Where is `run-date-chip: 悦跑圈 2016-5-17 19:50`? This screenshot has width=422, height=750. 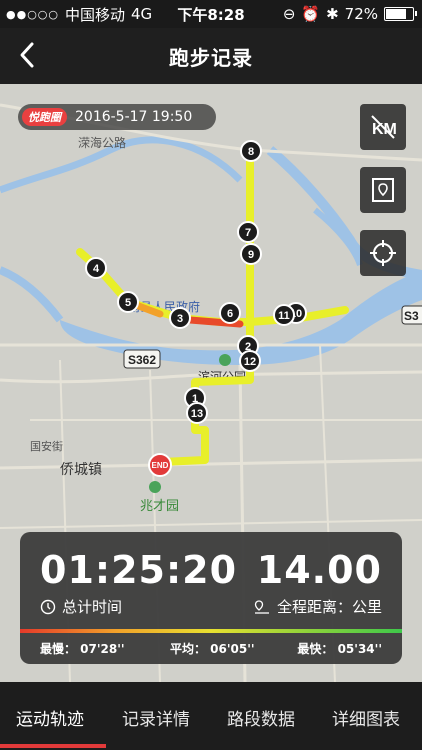 run-date-chip: 悦跑圈 2016-5-17 19:50 is located at coordinates (117, 117).